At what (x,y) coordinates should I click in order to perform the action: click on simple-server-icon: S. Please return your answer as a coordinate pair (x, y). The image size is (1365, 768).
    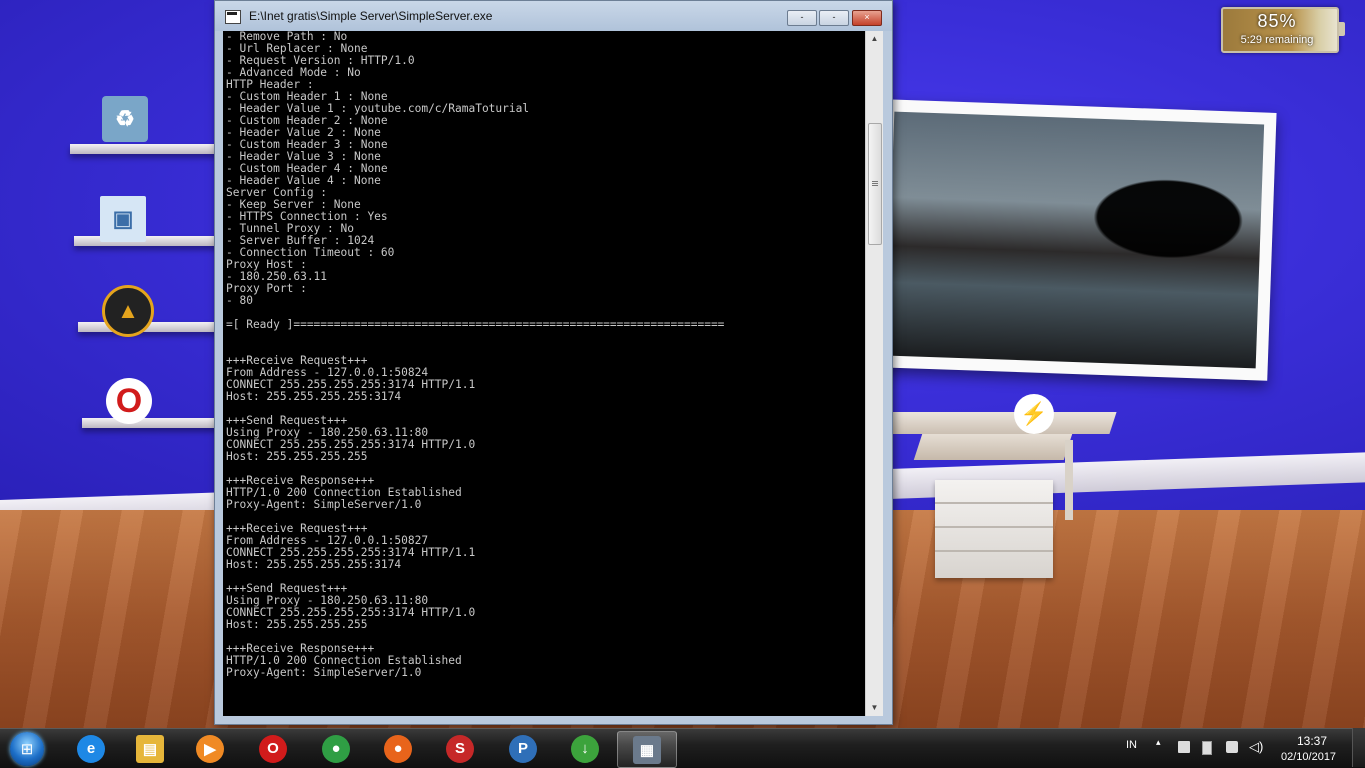
    Looking at the image, I should click on (460, 748).